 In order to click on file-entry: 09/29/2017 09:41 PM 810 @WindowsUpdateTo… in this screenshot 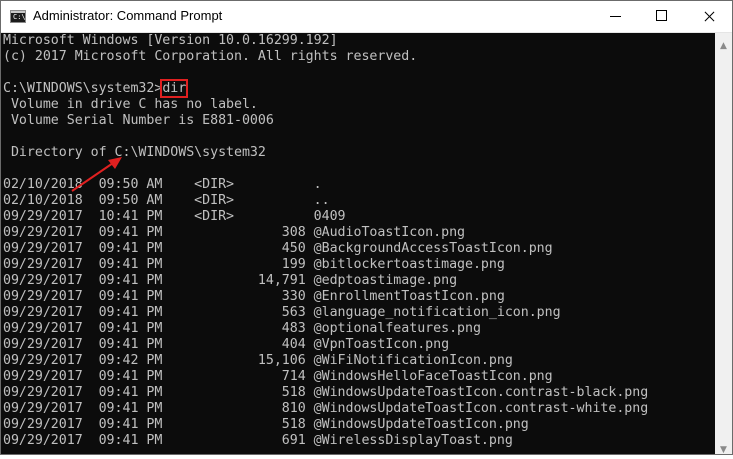, I will do `click(326, 408)`.